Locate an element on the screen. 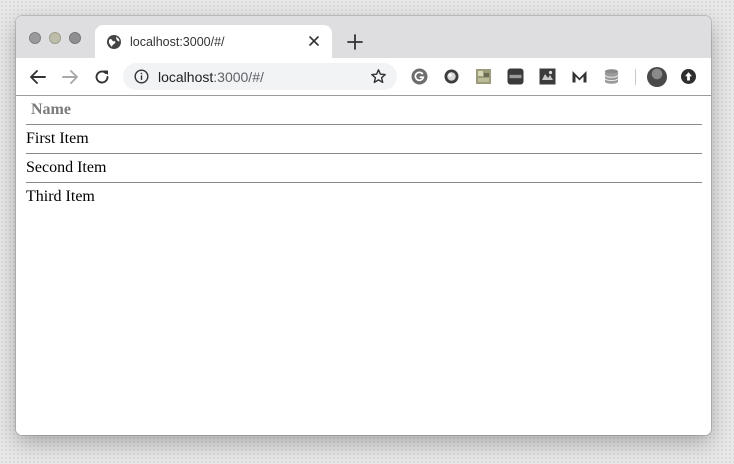 The image size is (734, 464). info-icon is located at coordinates (141, 76).